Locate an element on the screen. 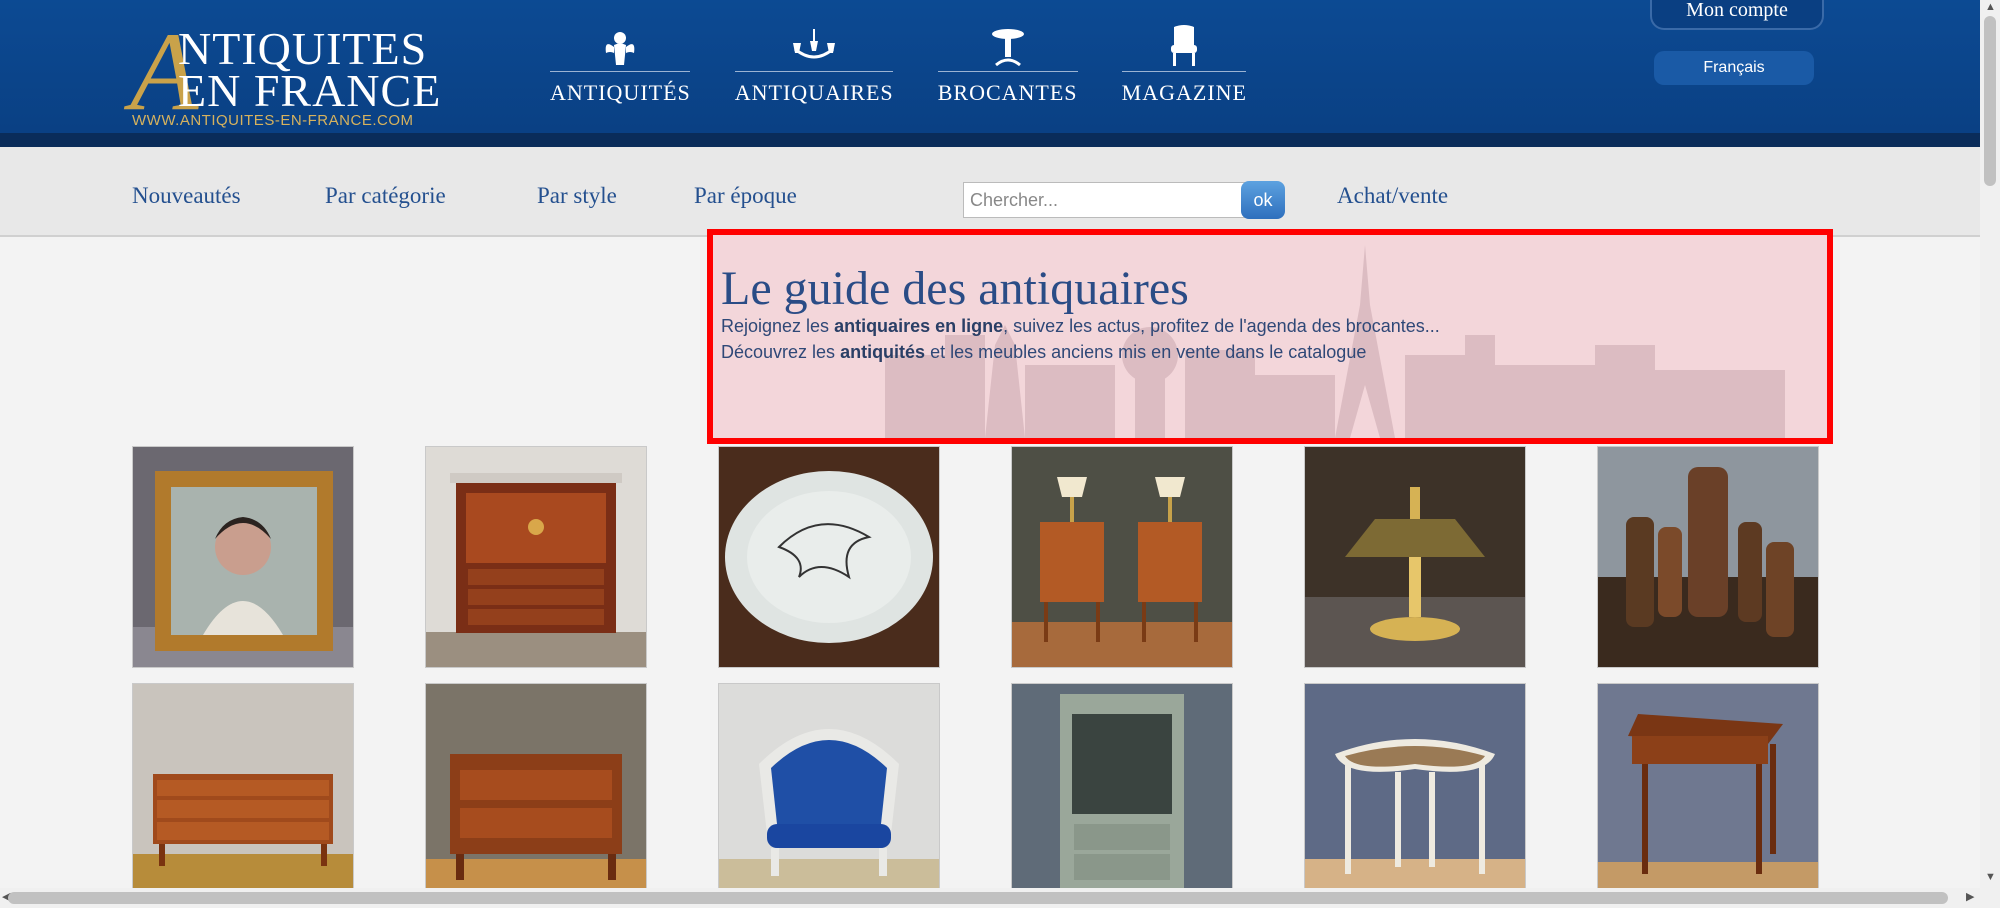  account-button: Mon compte is located at coordinates (1737, 15).